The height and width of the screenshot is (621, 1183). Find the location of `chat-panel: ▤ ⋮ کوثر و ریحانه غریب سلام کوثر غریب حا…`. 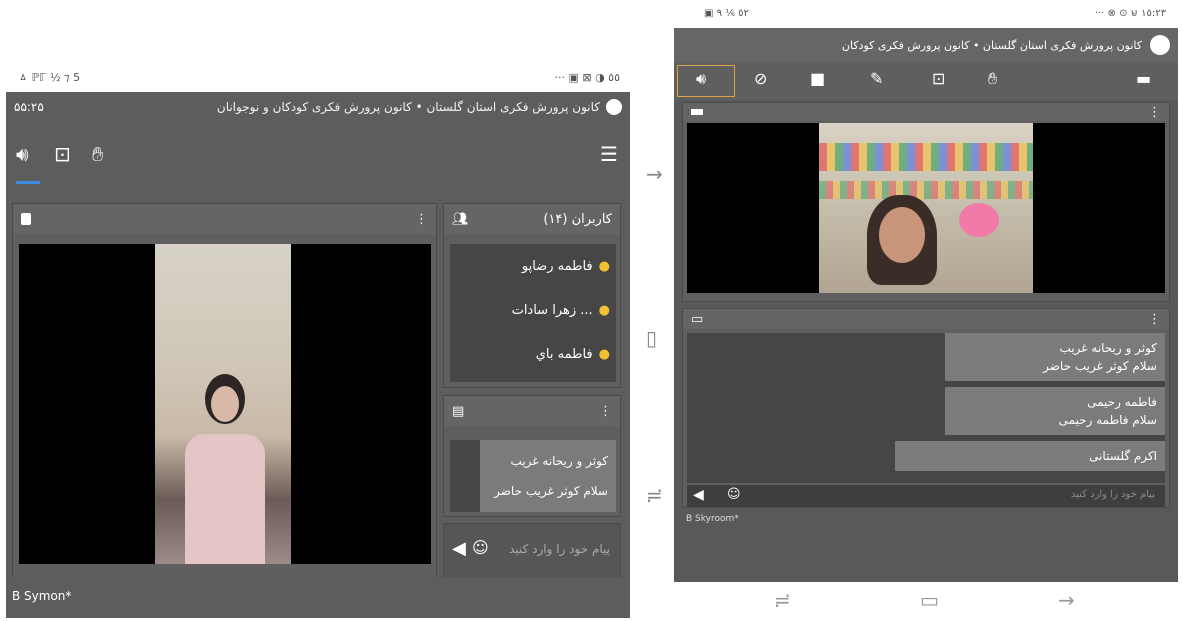

chat-panel: ▤ ⋮ کوثر و ریحانه غریب سلام کوثر غریب حا… is located at coordinates (532, 456).